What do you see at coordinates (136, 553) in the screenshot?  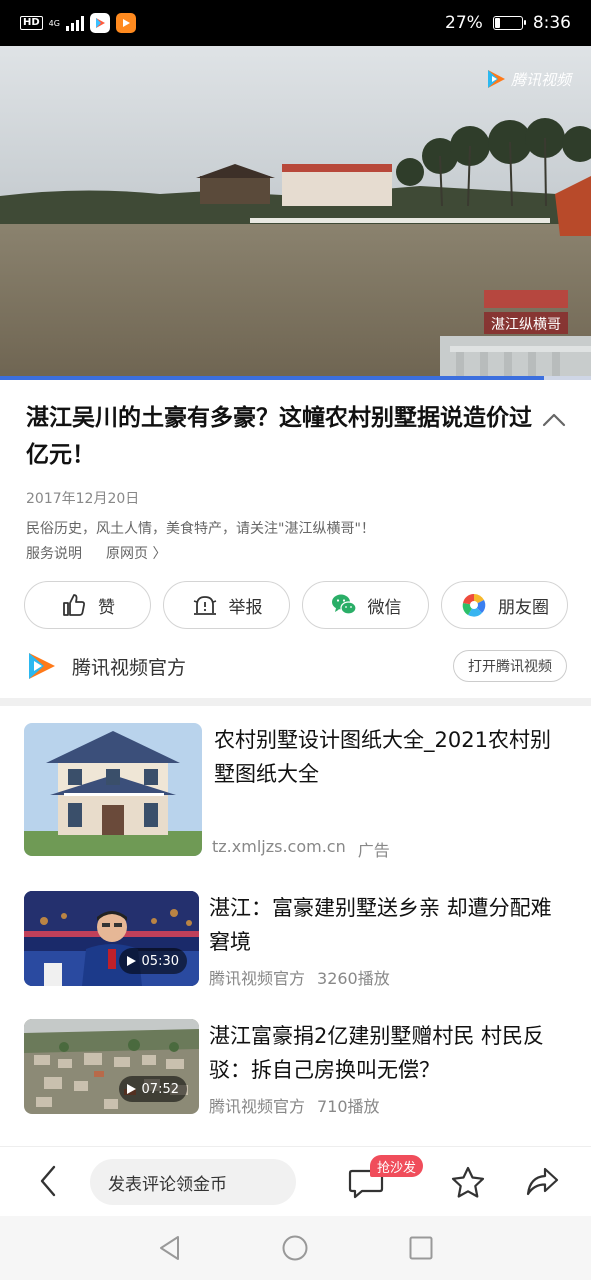 I see `original-page-link: 原网页 〉` at bounding box center [136, 553].